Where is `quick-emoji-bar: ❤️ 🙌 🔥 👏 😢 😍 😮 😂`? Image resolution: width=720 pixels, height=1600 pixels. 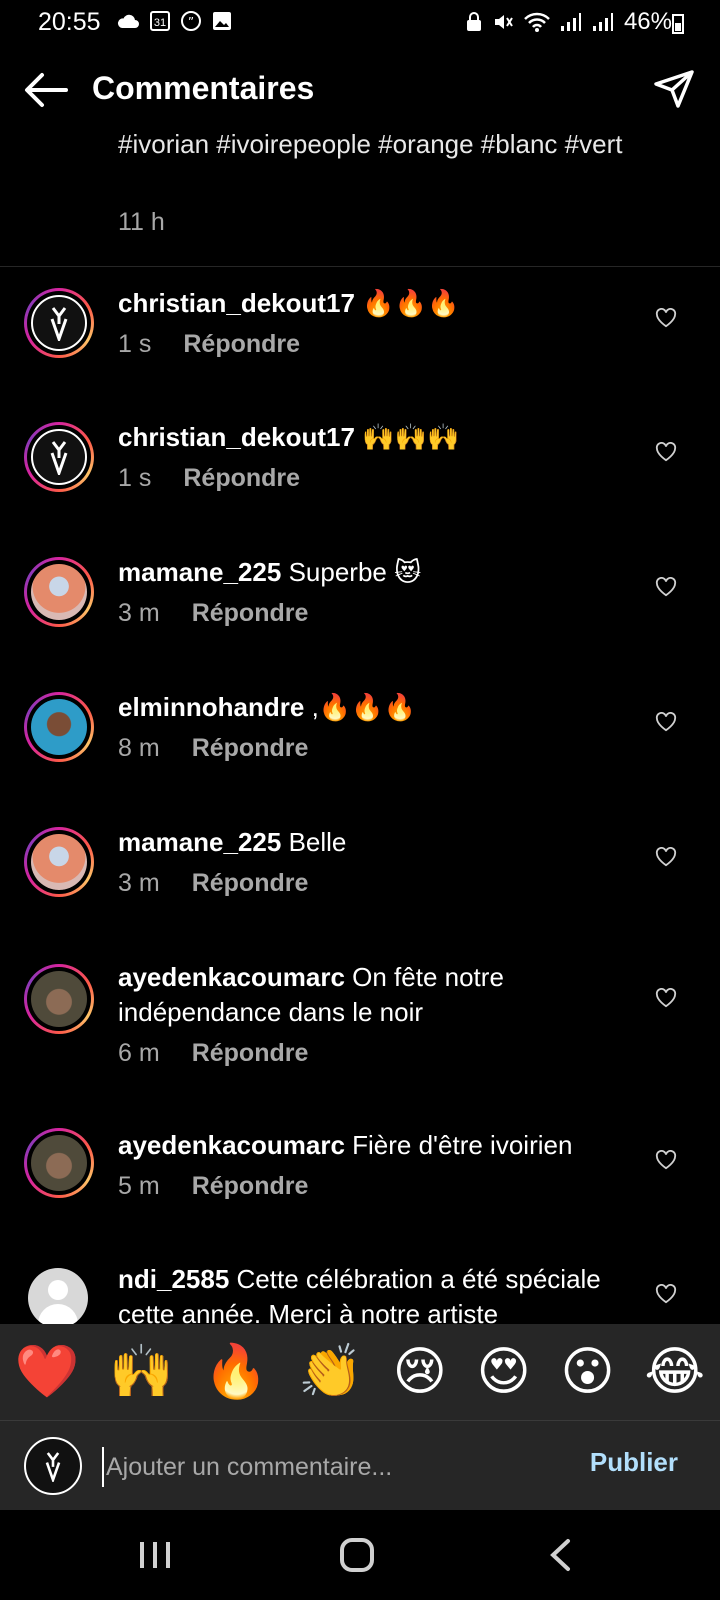 quick-emoji-bar: ❤️ 🙌 🔥 👏 😢 😍 😮 😂 is located at coordinates (360, 1372).